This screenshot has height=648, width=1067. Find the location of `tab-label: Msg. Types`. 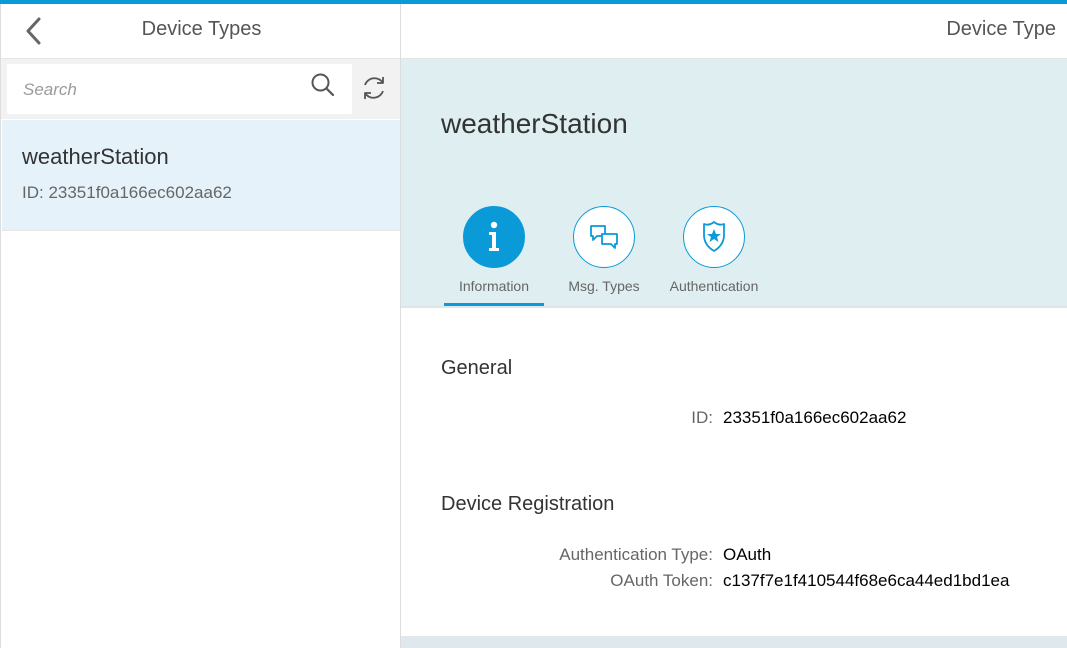

tab-label: Msg. Types is located at coordinates (604, 286).